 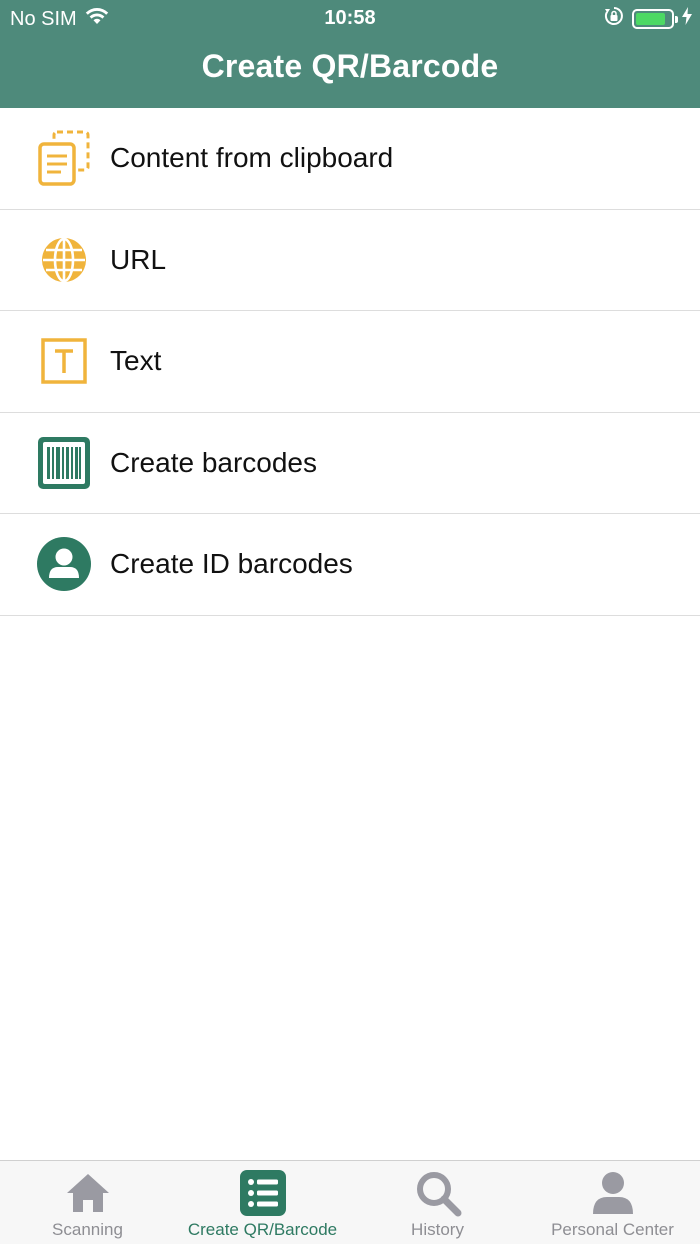 What do you see at coordinates (437, 1229) in the screenshot?
I see `tab-label: History` at bounding box center [437, 1229].